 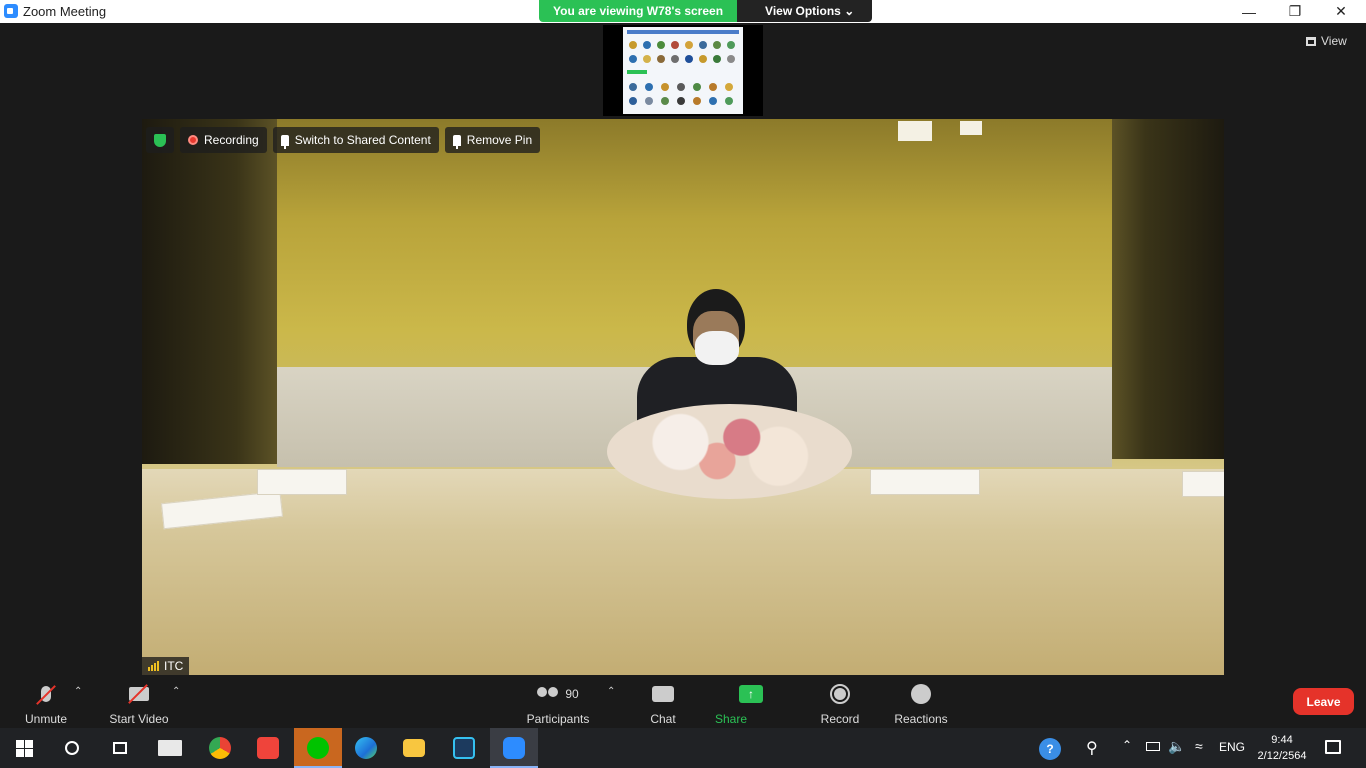 I want to click on chat-label: Chat, so click(x=663, y=719).